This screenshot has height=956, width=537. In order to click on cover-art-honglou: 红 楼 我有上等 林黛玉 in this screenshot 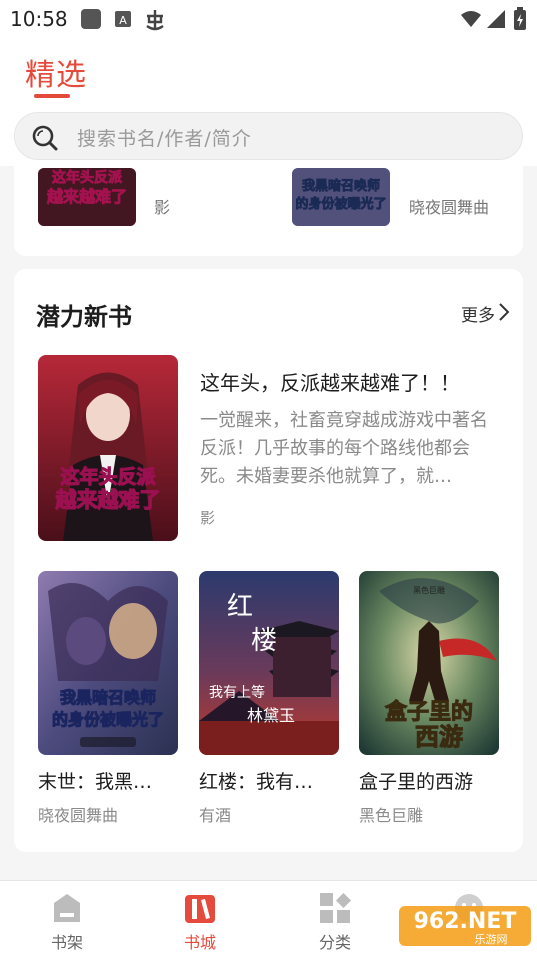, I will do `click(269, 663)`.